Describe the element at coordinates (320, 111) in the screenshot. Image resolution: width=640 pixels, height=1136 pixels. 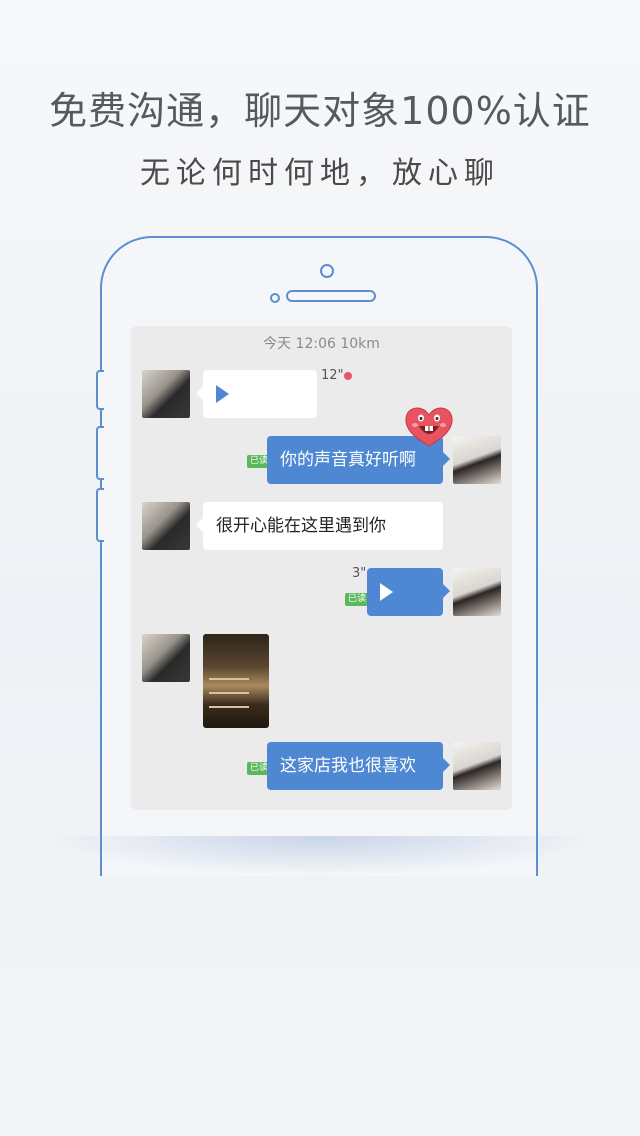
I see `headline: 免费沟通，聊天对象100%认证` at that location.